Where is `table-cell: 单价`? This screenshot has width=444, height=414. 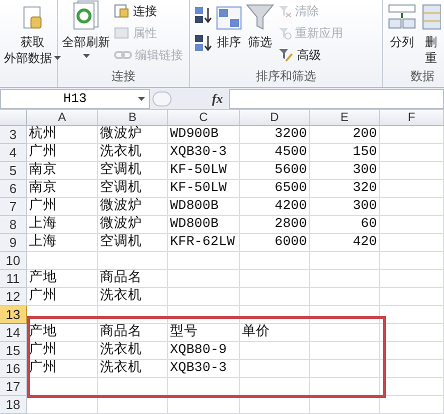
table-cell: 单价 is located at coordinates (256, 332).